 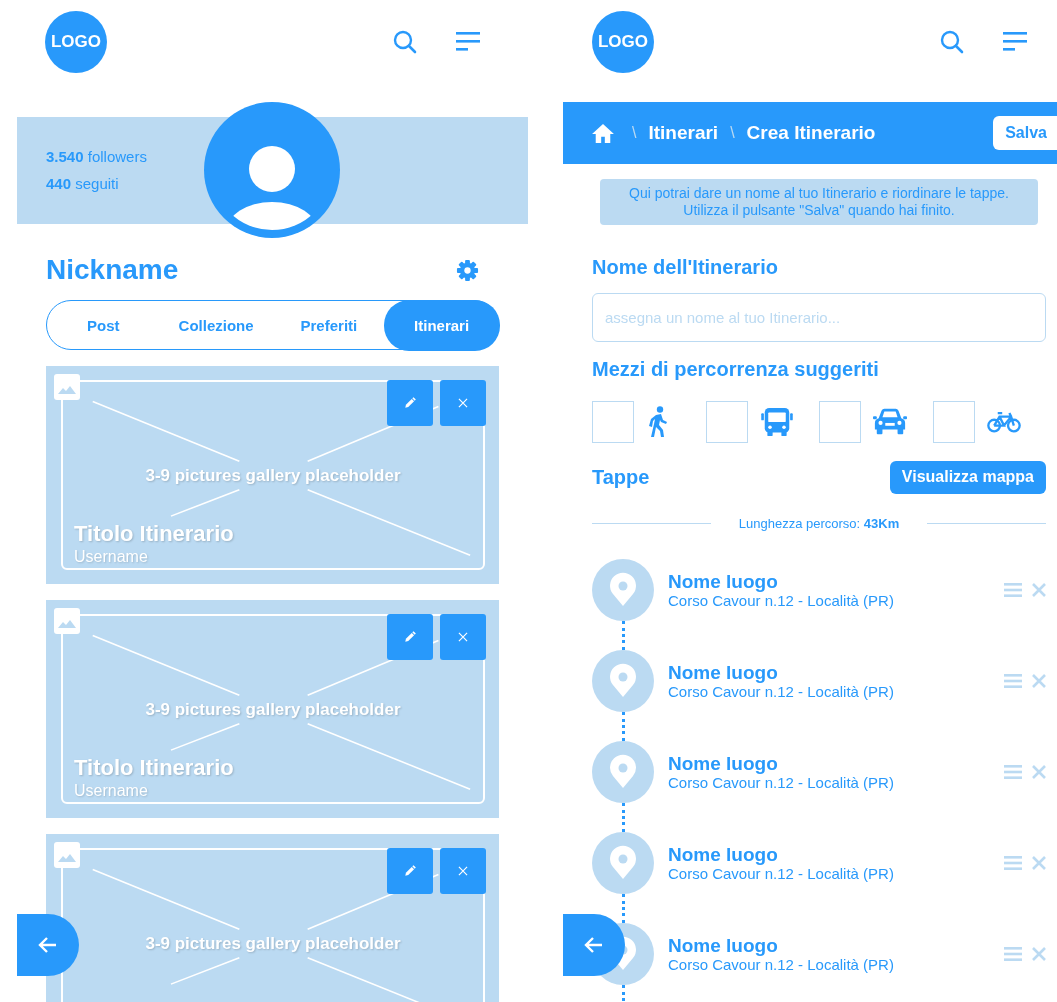 What do you see at coordinates (819, 523) in the screenshot?
I see `route-length-text: Lunghezza percorso: 43Km` at bounding box center [819, 523].